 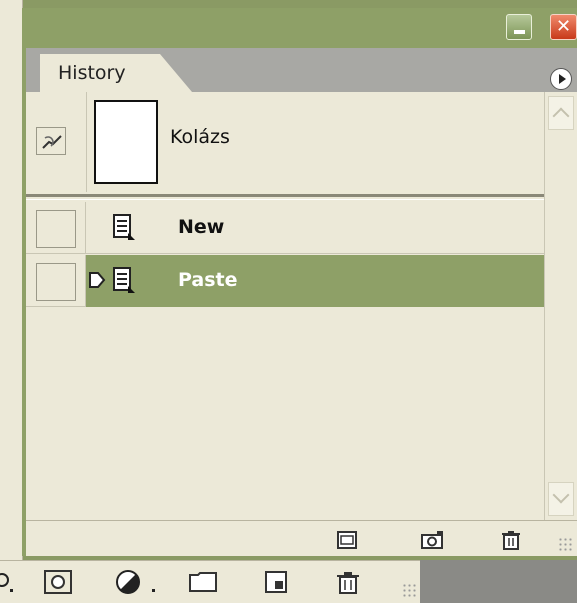 I want to click on history-state-slider-icon, so click(x=97, y=280).